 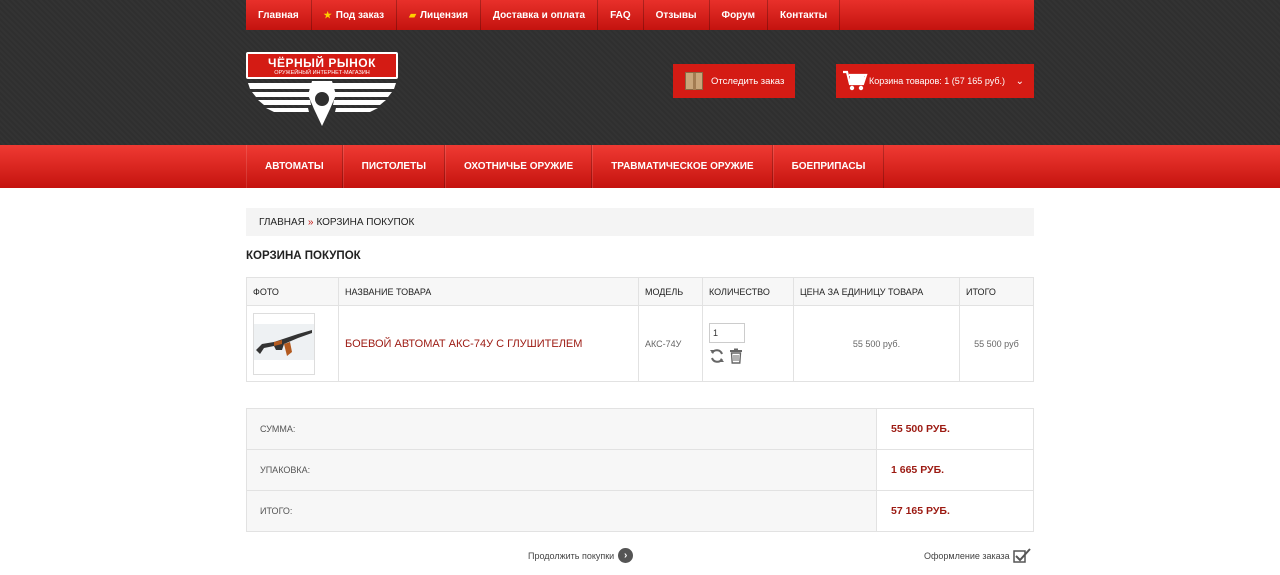 What do you see at coordinates (1019, 81) in the screenshot?
I see `chevron-down-icon: ⌄` at bounding box center [1019, 81].